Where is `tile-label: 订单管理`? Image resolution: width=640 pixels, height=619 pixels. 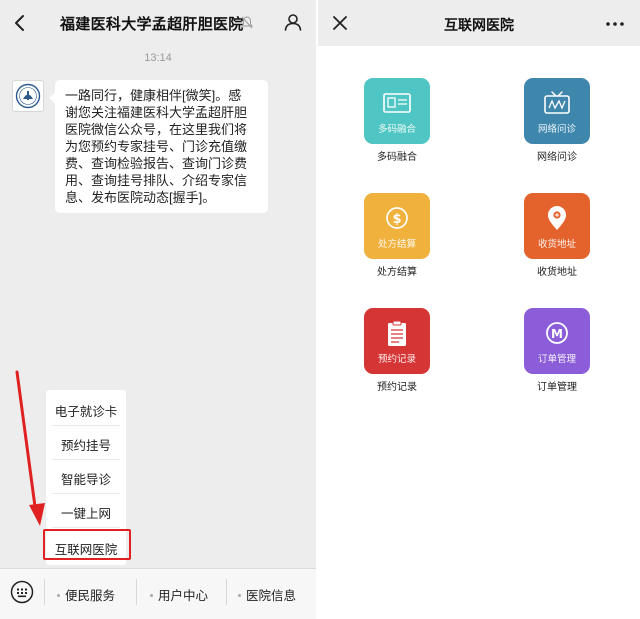
tile-label: 订单管理 is located at coordinates (557, 387).